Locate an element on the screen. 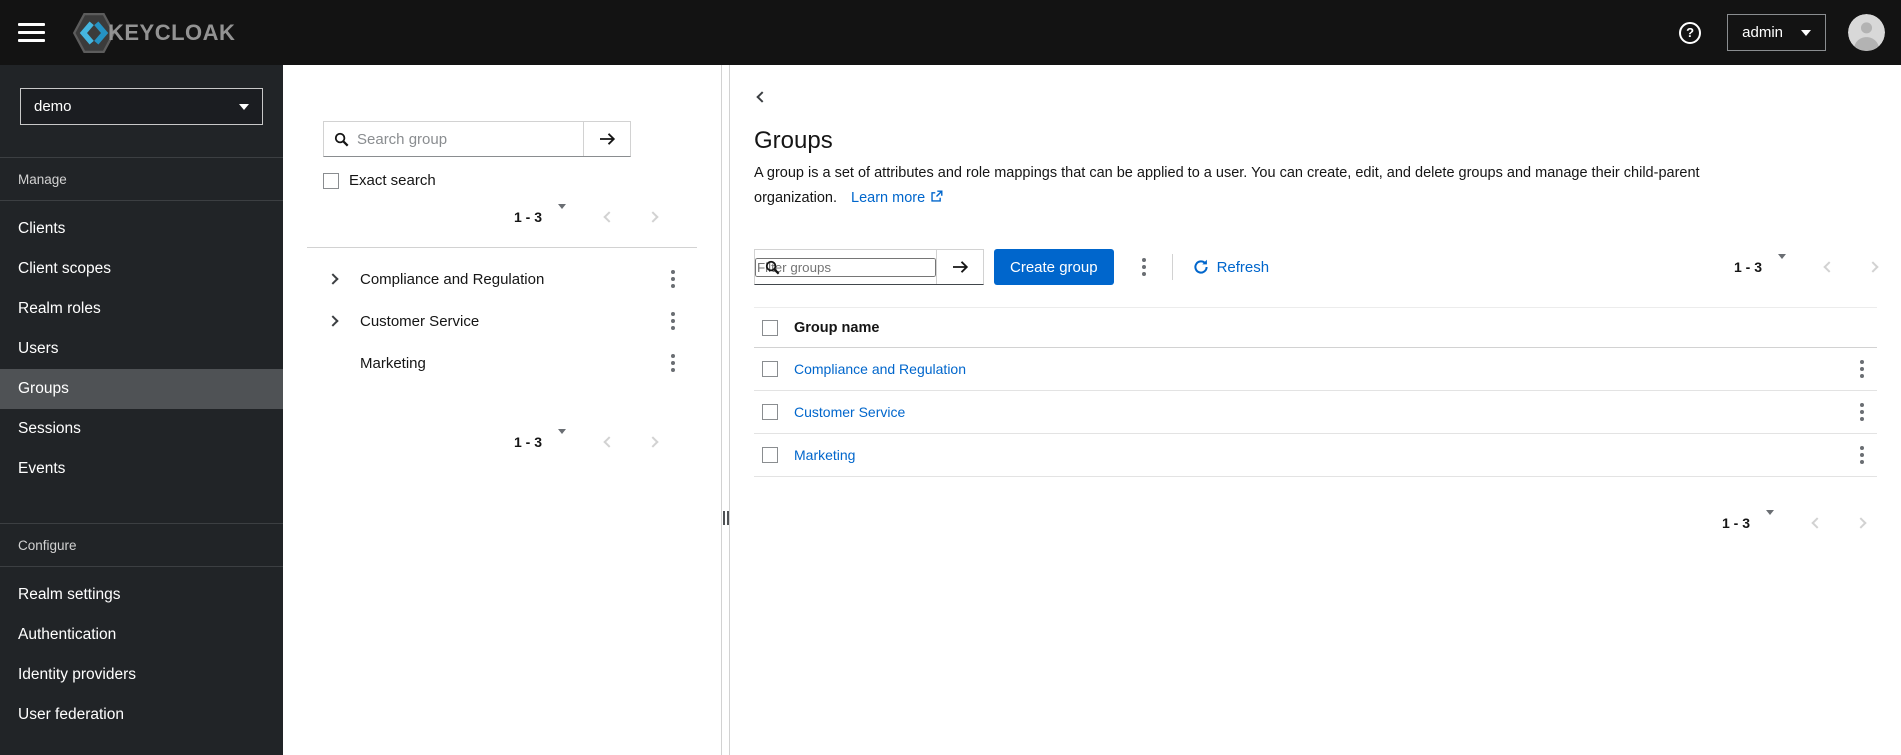 Image resolution: width=1901 pixels, height=755 pixels. toolbar-kebab-menu-icon is located at coordinates (1144, 267).